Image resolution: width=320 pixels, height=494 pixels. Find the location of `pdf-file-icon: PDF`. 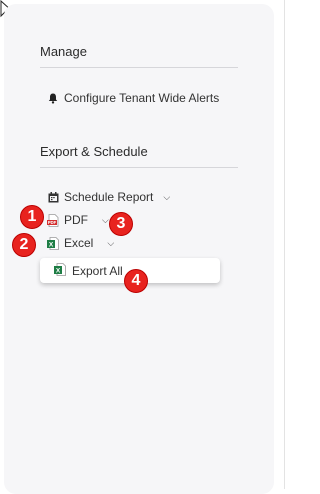

pdf-file-icon: PDF is located at coordinates (53, 220).